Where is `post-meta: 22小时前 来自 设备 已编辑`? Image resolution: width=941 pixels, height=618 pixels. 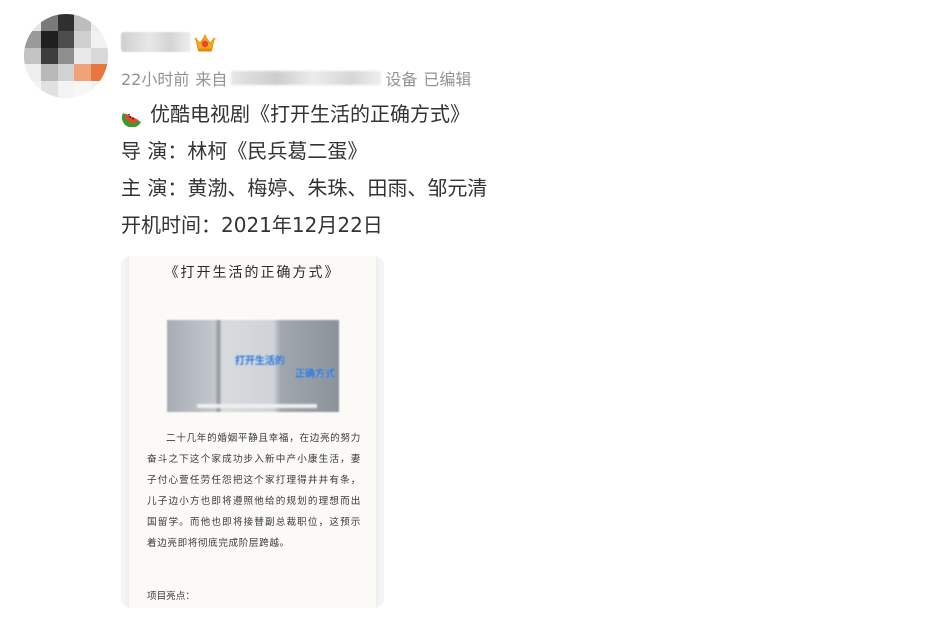 post-meta: 22小时前 来自 设备 已编辑 is located at coordinates (296, 78).